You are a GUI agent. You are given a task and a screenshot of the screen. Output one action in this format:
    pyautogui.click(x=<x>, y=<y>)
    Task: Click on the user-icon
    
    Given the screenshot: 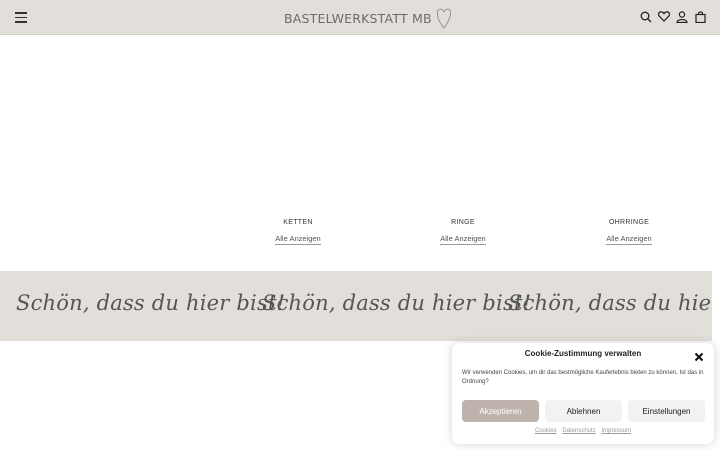 What is the action you would take?
    pyautogui.click(x=682, y=16)
    